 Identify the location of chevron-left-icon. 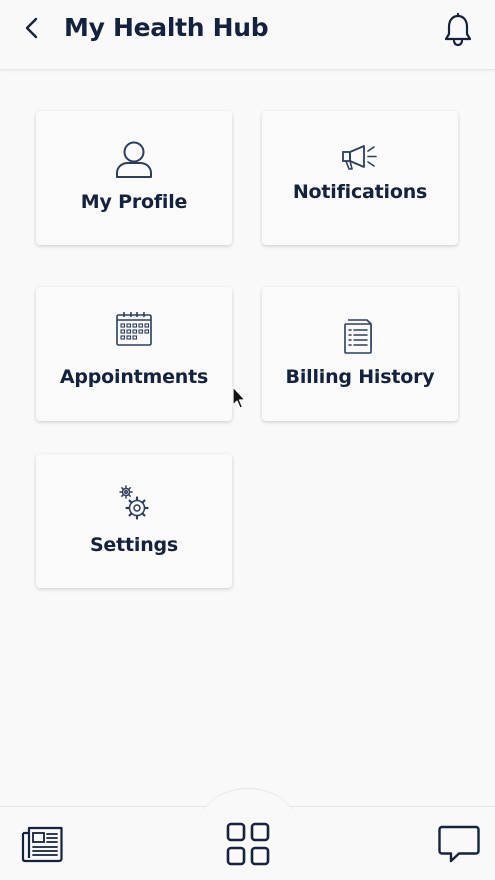
(31, 28).